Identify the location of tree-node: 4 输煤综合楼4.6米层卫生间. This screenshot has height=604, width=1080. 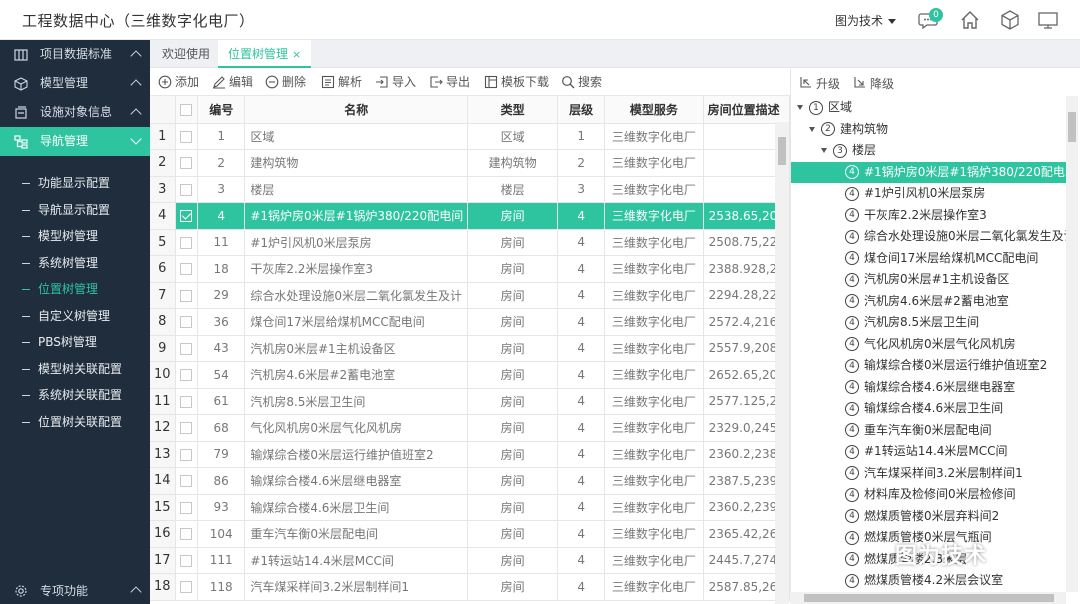
(928, 409).